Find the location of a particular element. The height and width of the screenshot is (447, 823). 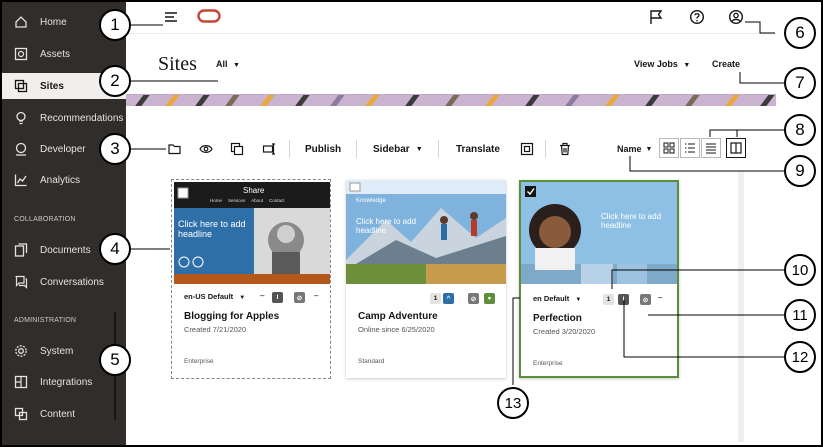

sidebar-item-label: Conversations is located at coordinates (72, 282).